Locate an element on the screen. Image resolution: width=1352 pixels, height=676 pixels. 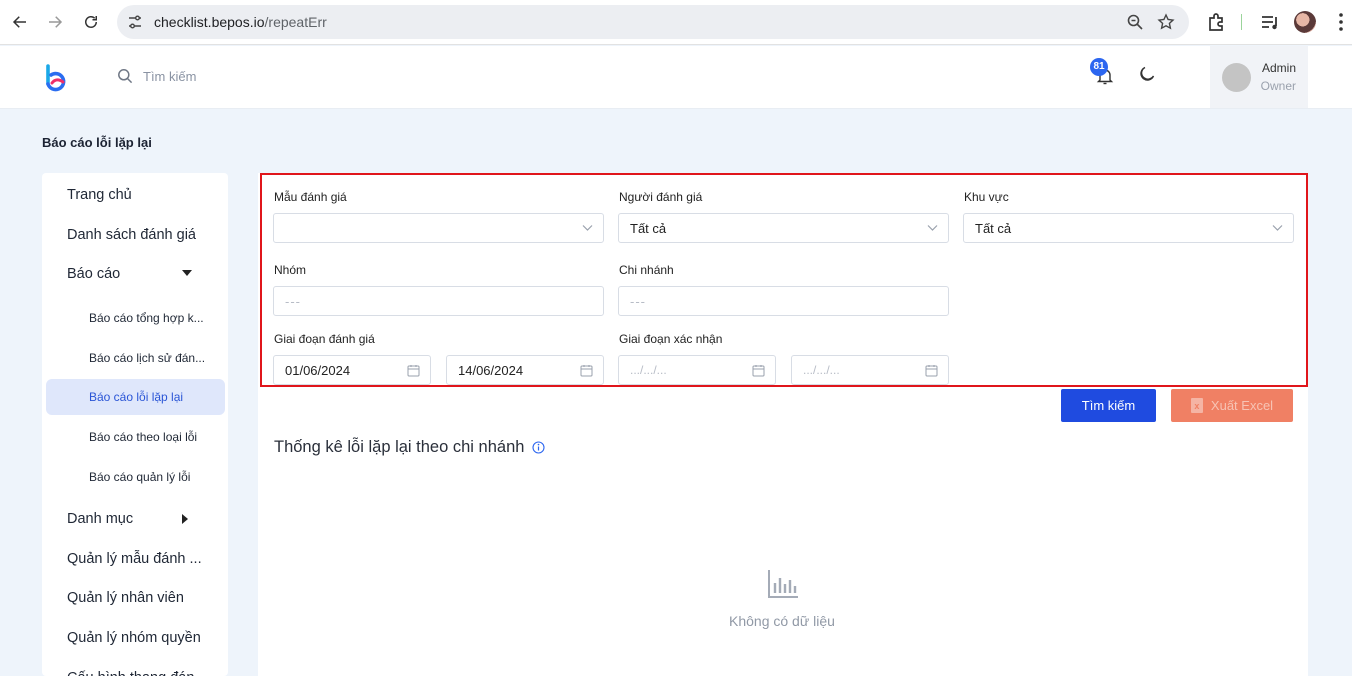
sidebar-item-label: Danh mục is located at coordinates (100, 519).